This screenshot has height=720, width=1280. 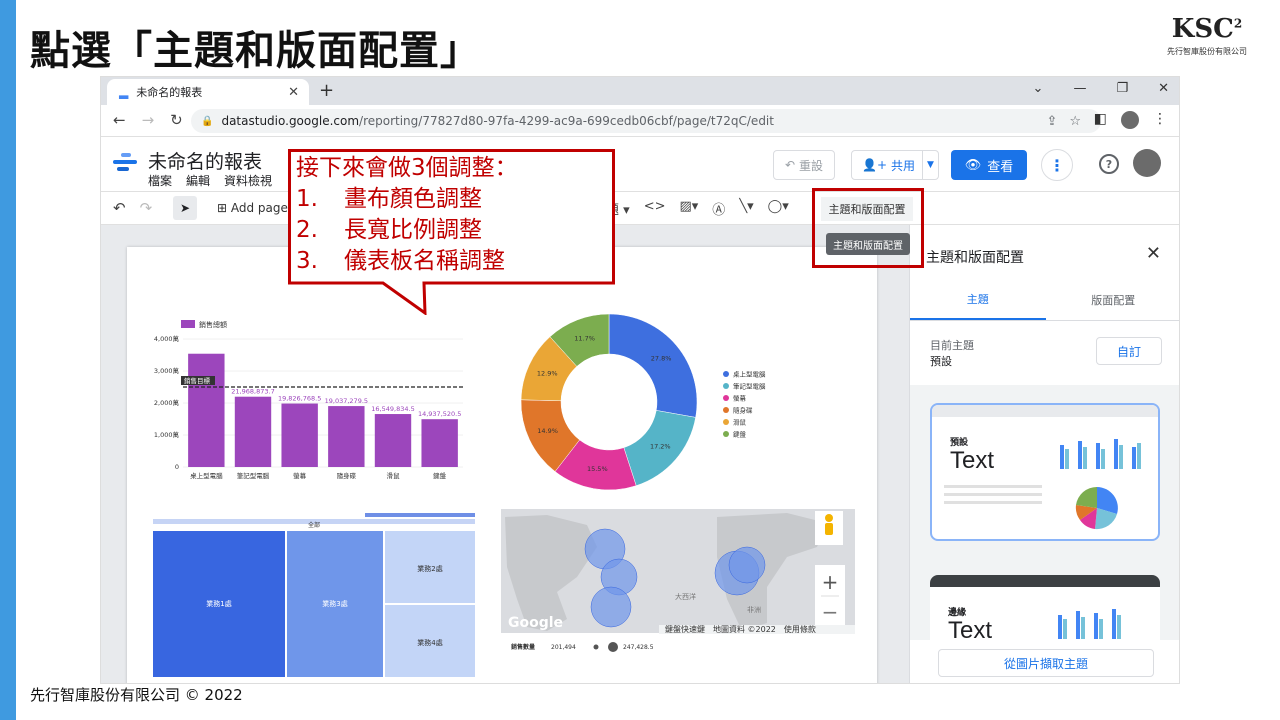 What do you see at coordinates (749, 386) in the screenshot?
I see `legend-label: 筆記型電腦` at bounding box center [749, 386].